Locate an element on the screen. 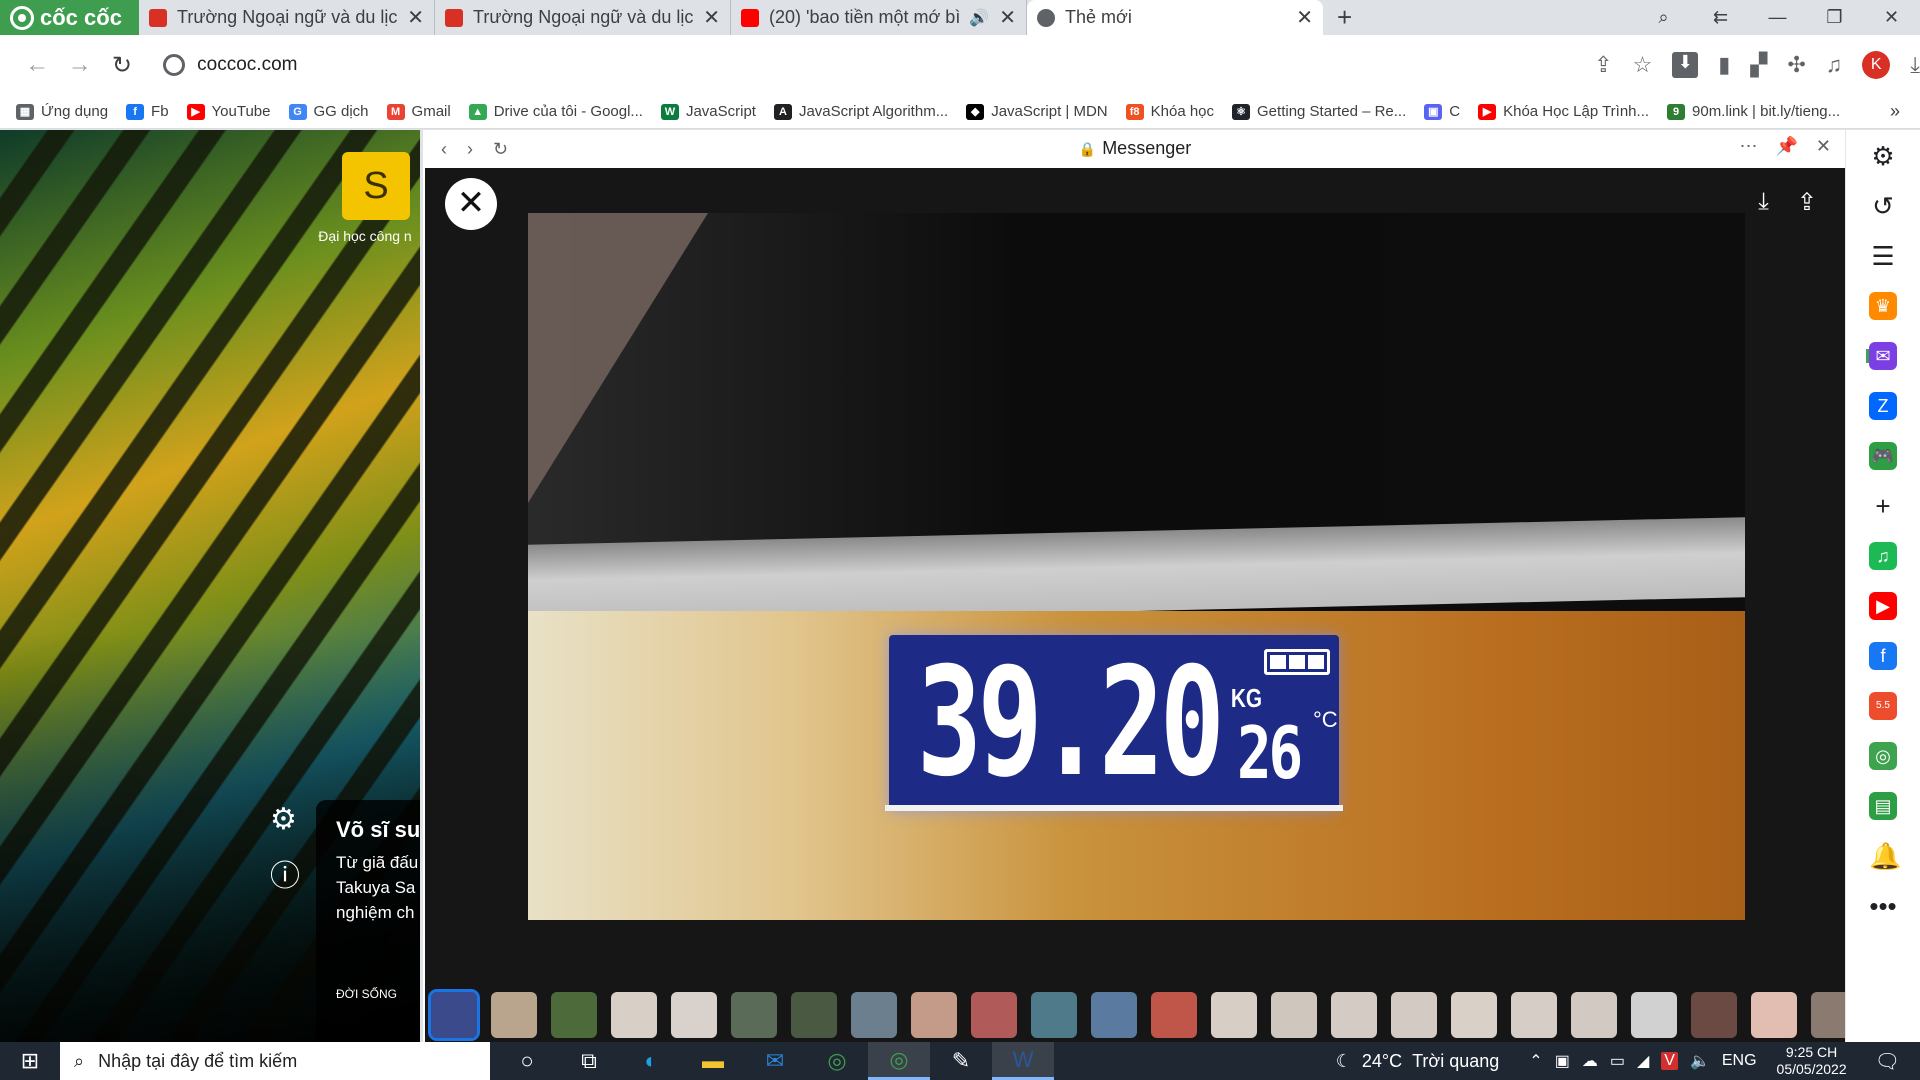 Image resolution: width=1920 pixels, height=1080 pixels. close-viewer-button: ✕ is located at coordinates (471, 204).